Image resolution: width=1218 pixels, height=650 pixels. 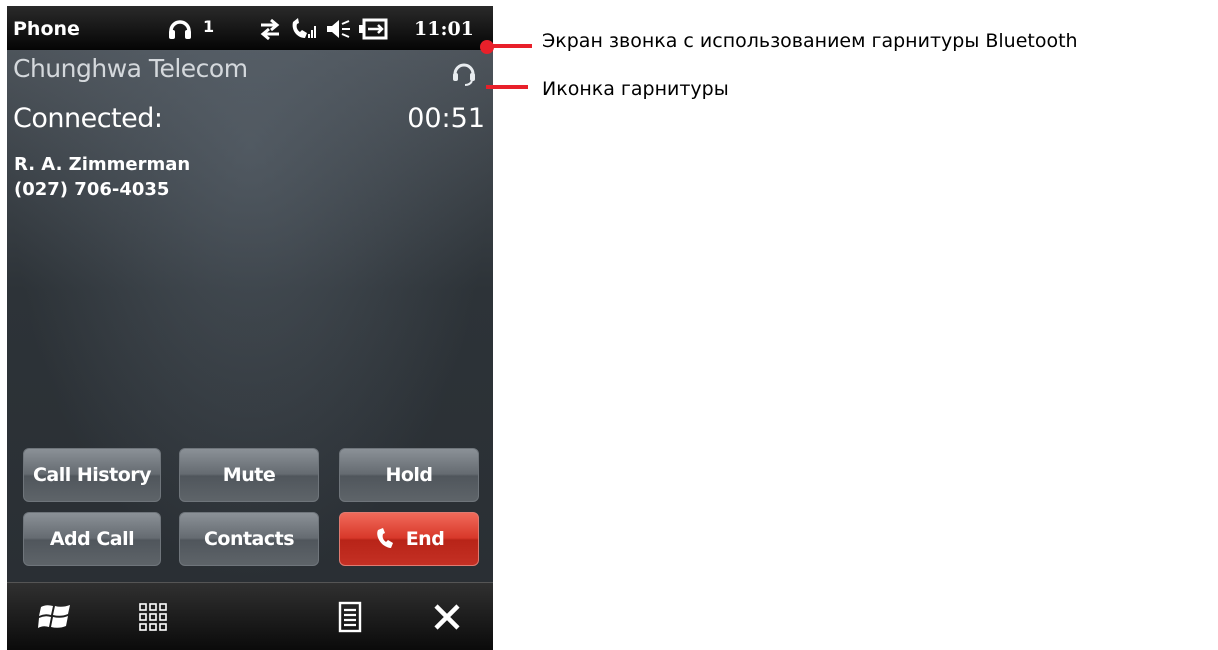 I want to click on bottom-toolbar, so click(x=250, y=616).